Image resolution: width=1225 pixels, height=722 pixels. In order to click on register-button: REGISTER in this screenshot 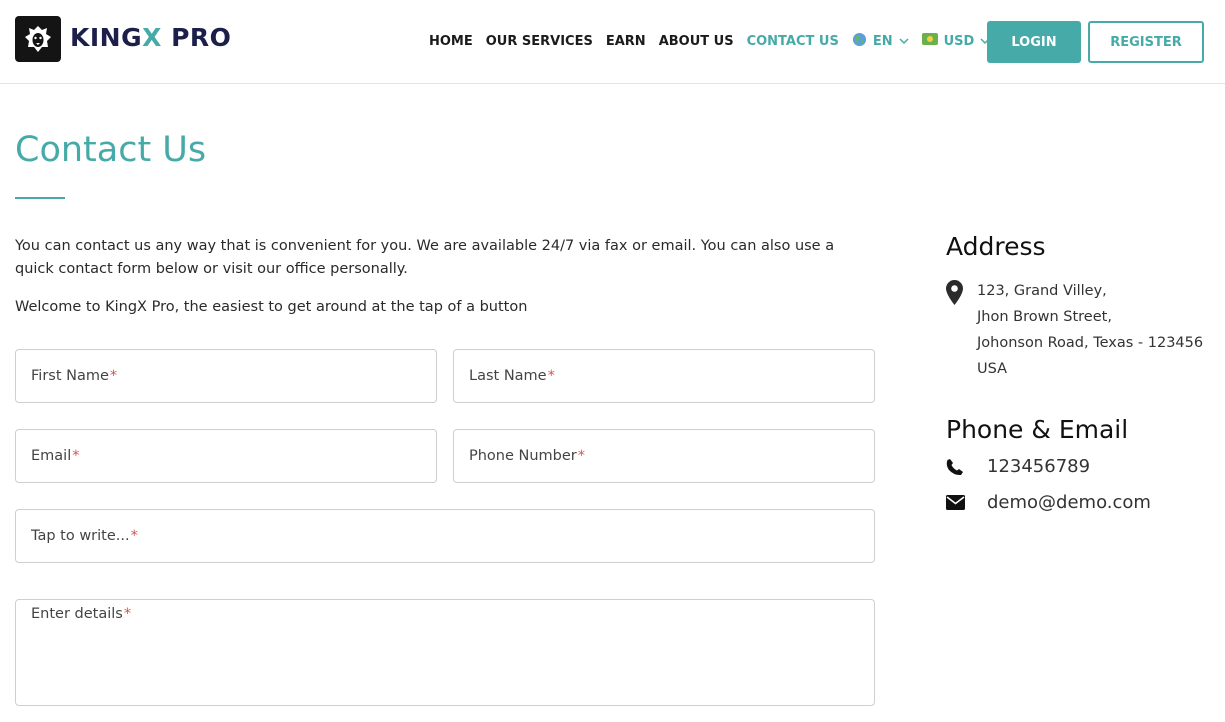, I will do `click(1146, 42)`.